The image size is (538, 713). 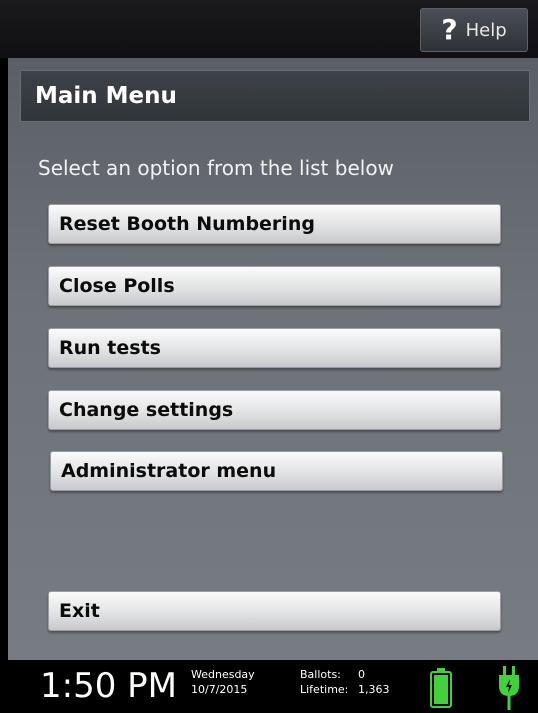 I want to click on weekday: Wednesday, so click(x=223, y=674).